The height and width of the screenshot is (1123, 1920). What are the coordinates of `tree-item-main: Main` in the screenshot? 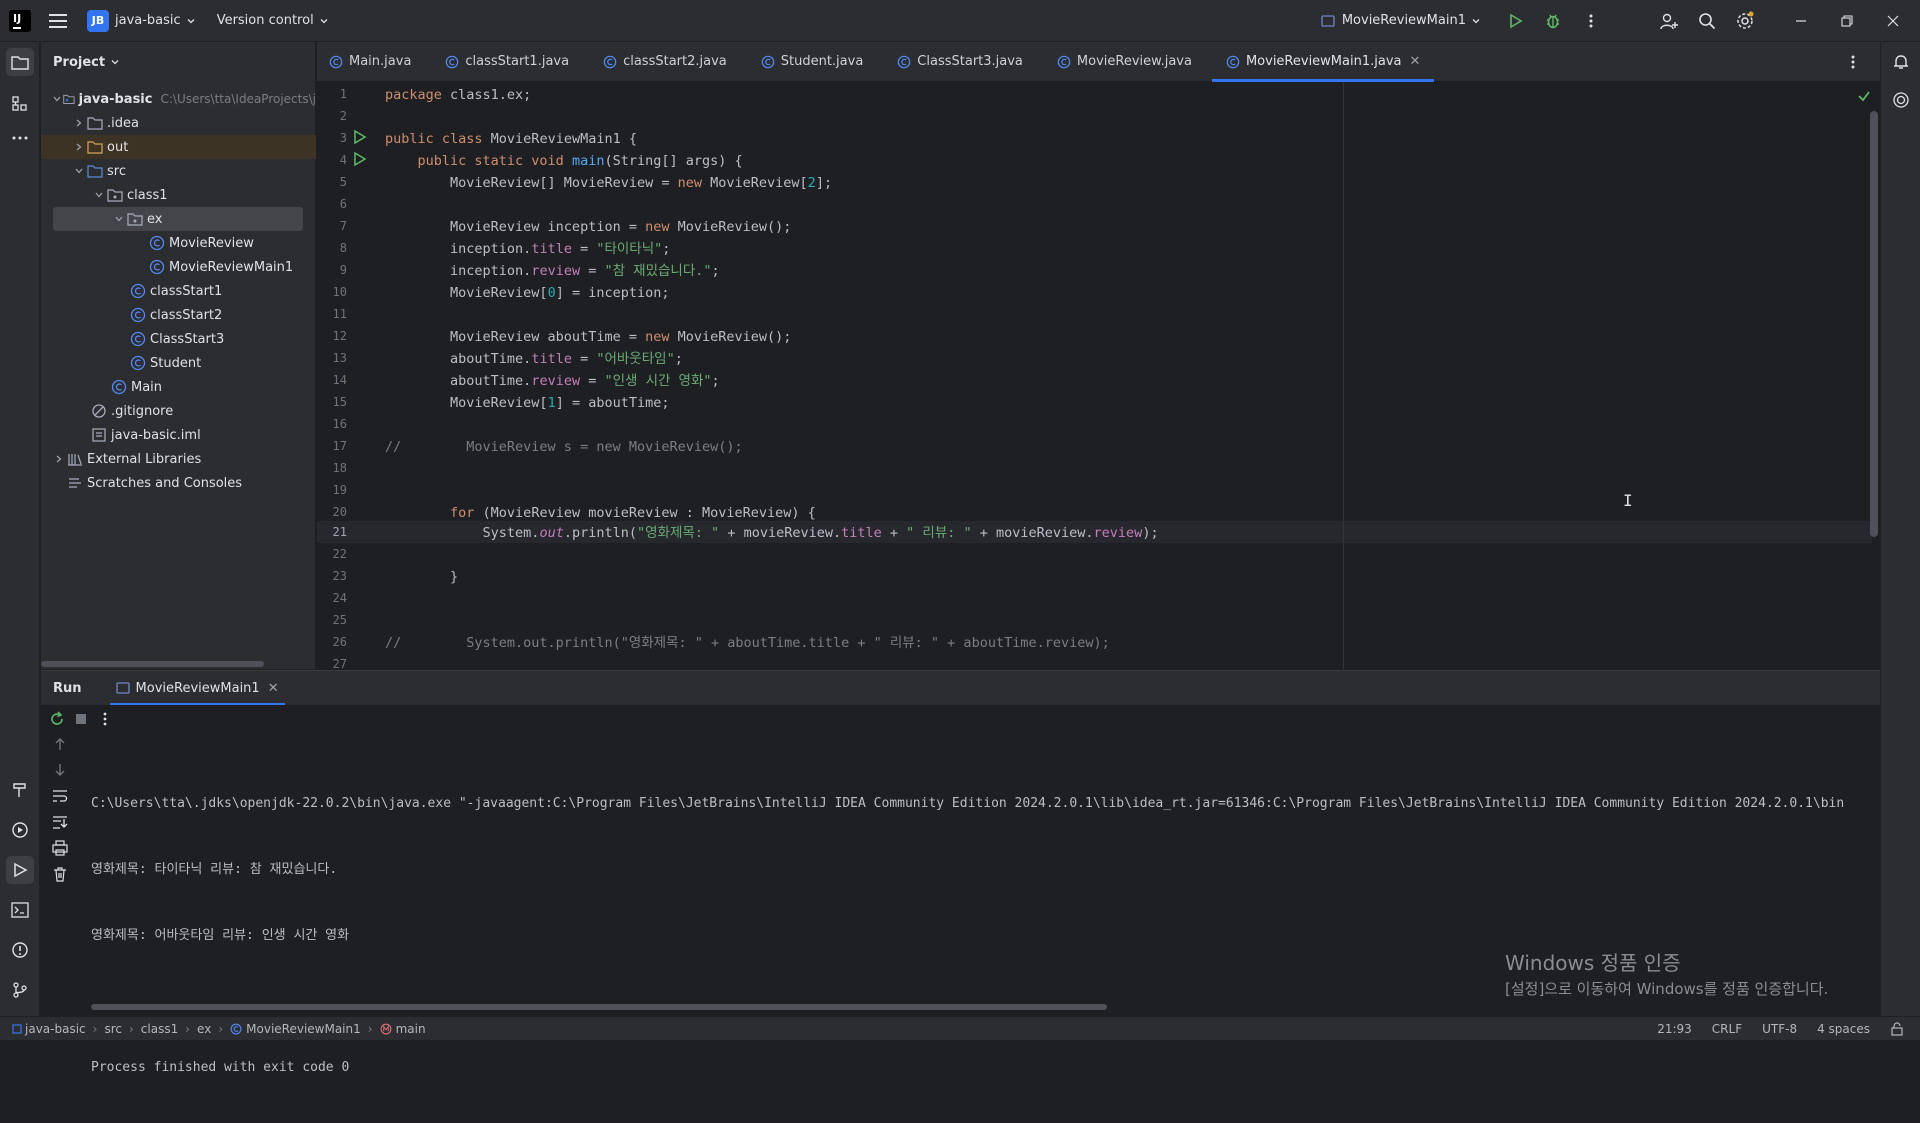 It's located at (178, 387).